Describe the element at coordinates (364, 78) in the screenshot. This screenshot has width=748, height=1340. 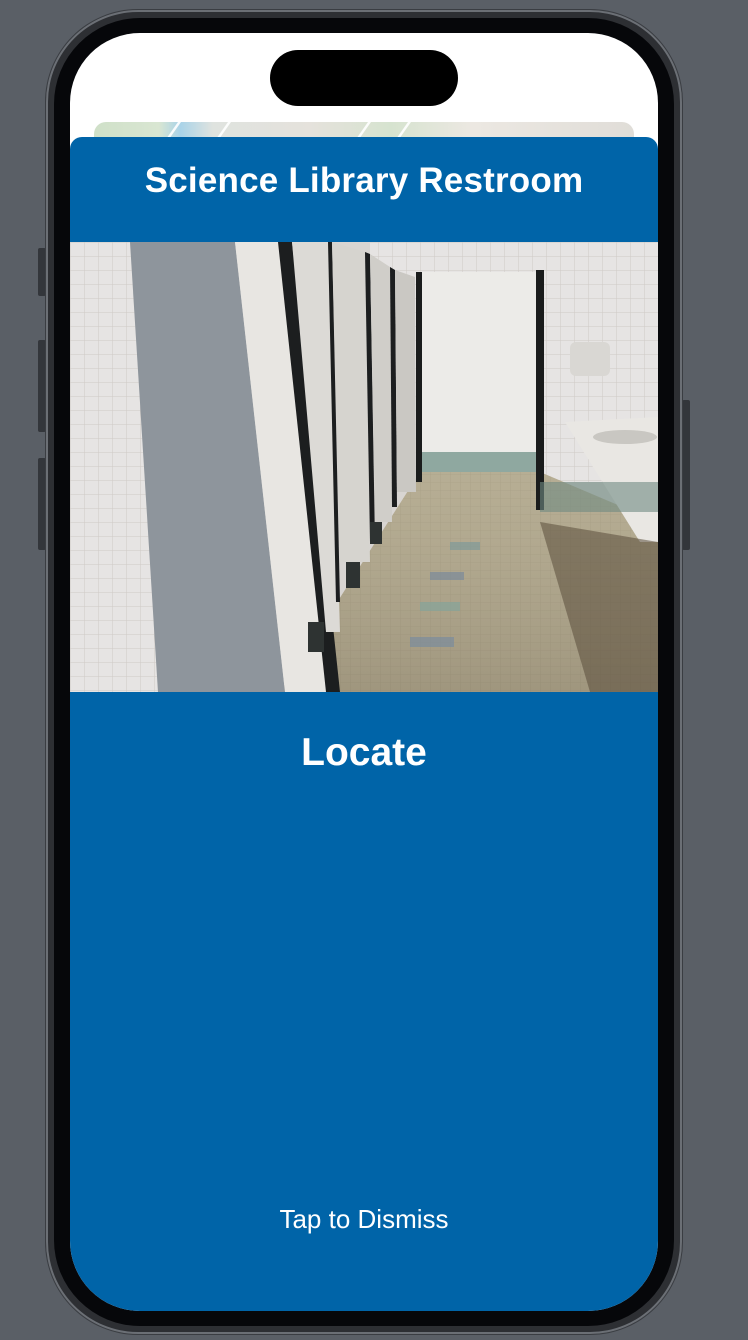
I see `dynamic-island` at that location.